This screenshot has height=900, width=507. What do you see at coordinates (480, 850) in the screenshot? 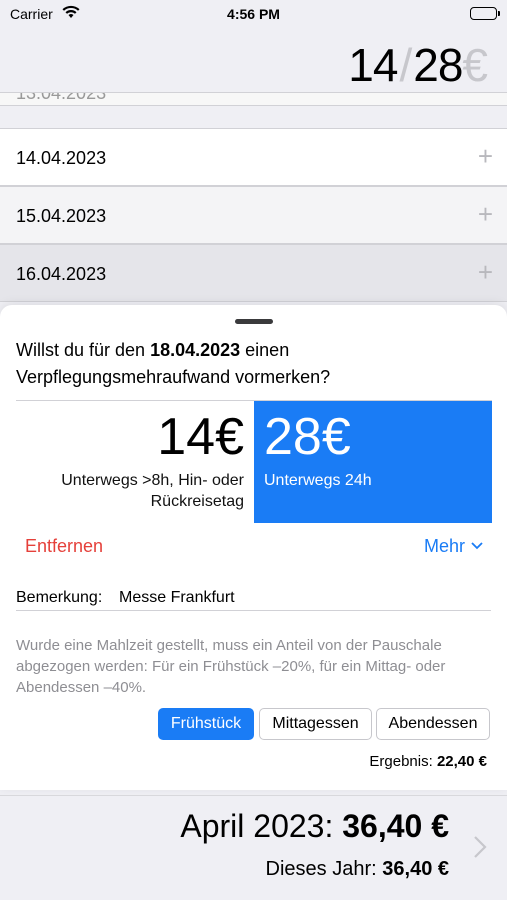
I see `chevron-right-icon` at bounding box center [480, 850].